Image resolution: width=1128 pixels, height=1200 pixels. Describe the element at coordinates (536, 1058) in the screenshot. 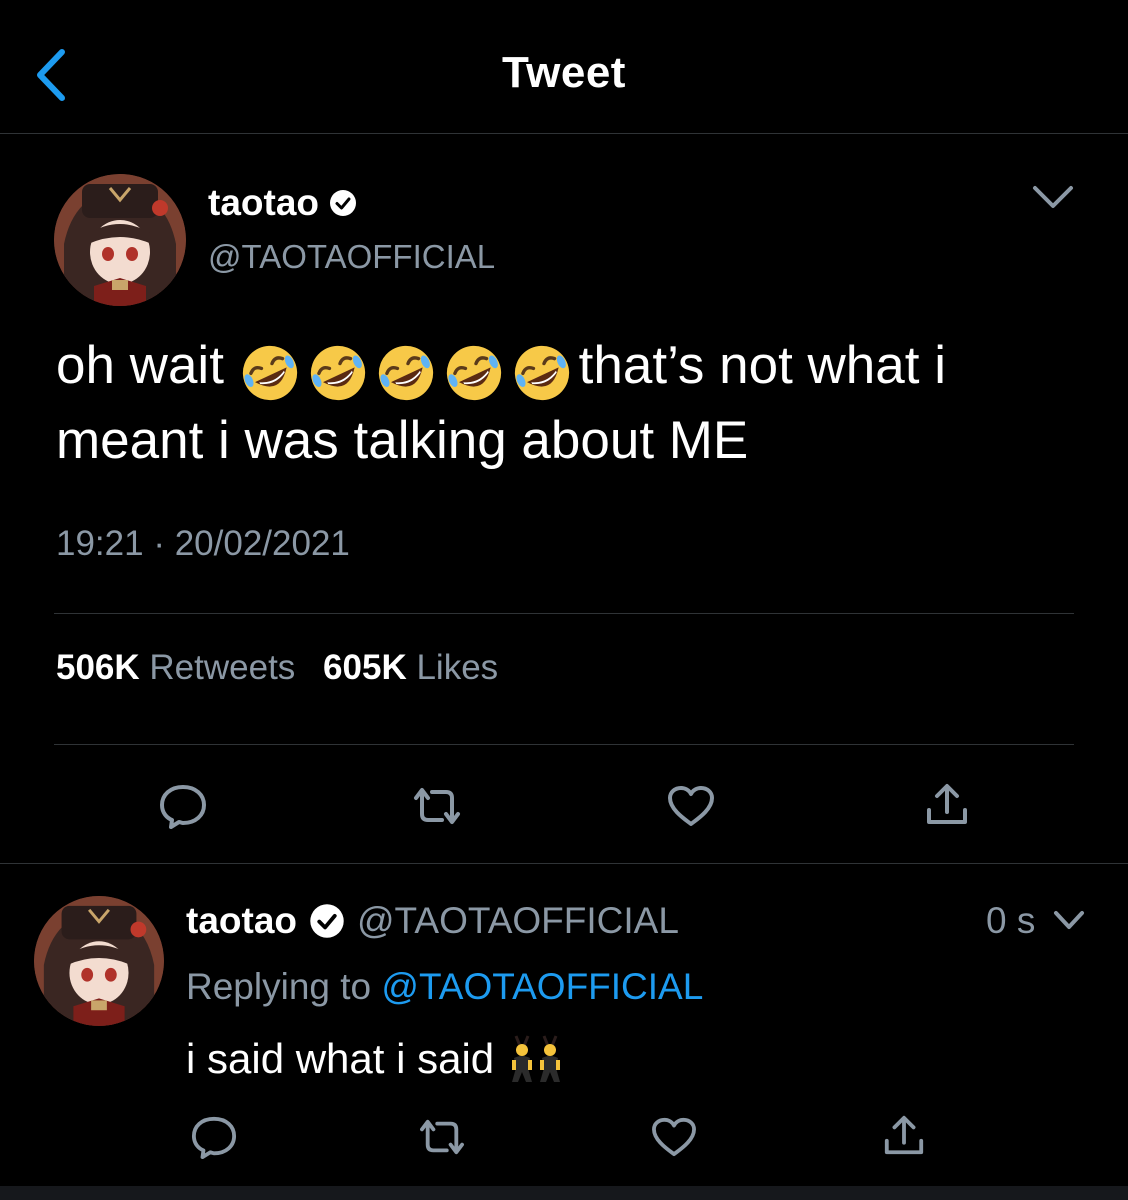

I see `people-with-bunny-ears-emoji` at that location.